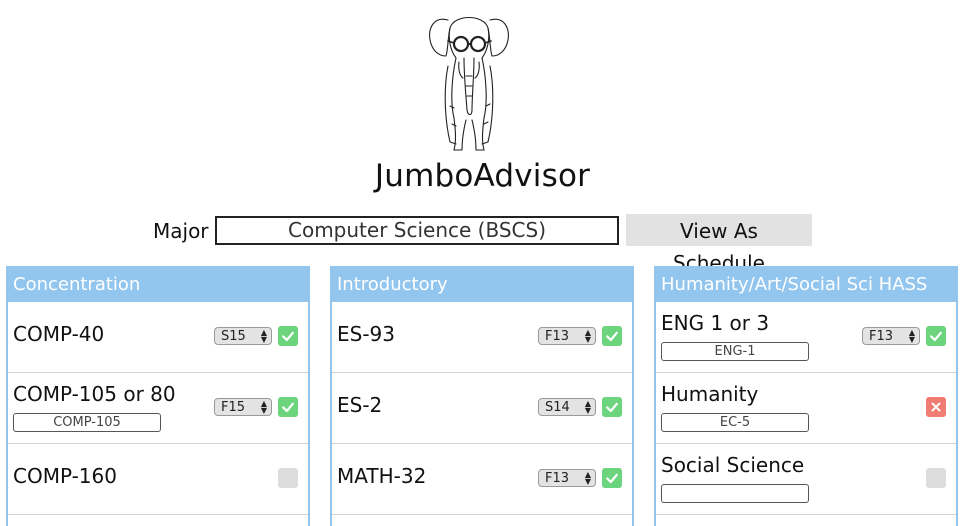  What do you see at coordinates (806, 337) in the screenshot?
I see `course-row: ENG 1 or 3 ENG-1 F13 ▲ ▼` at bounding box center [806, 337].